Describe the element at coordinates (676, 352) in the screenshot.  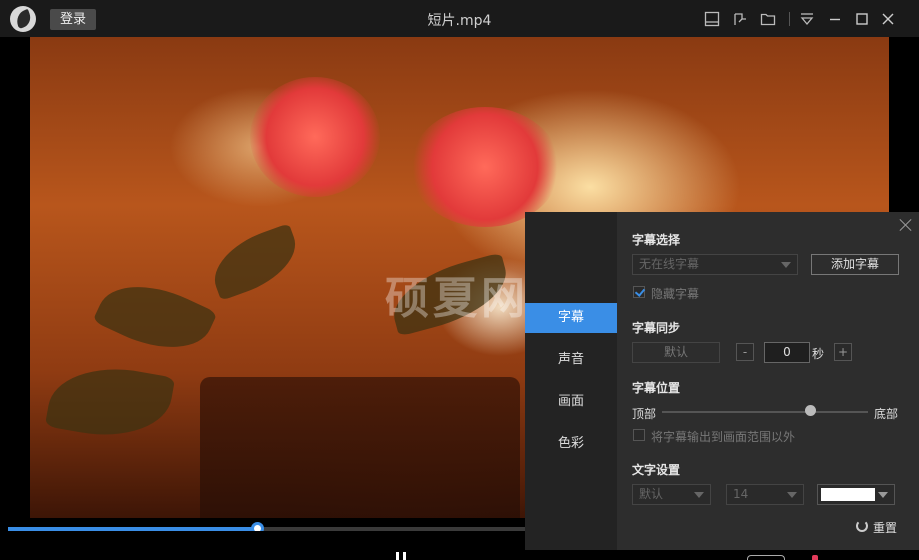
I see `sync-default-button: 默认` at that location.